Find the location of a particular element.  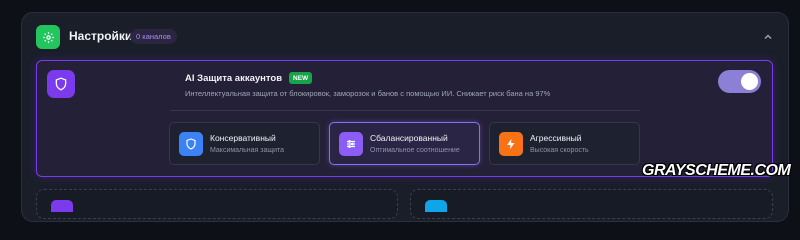

toggle-knob is located at coordinates (749, 81).